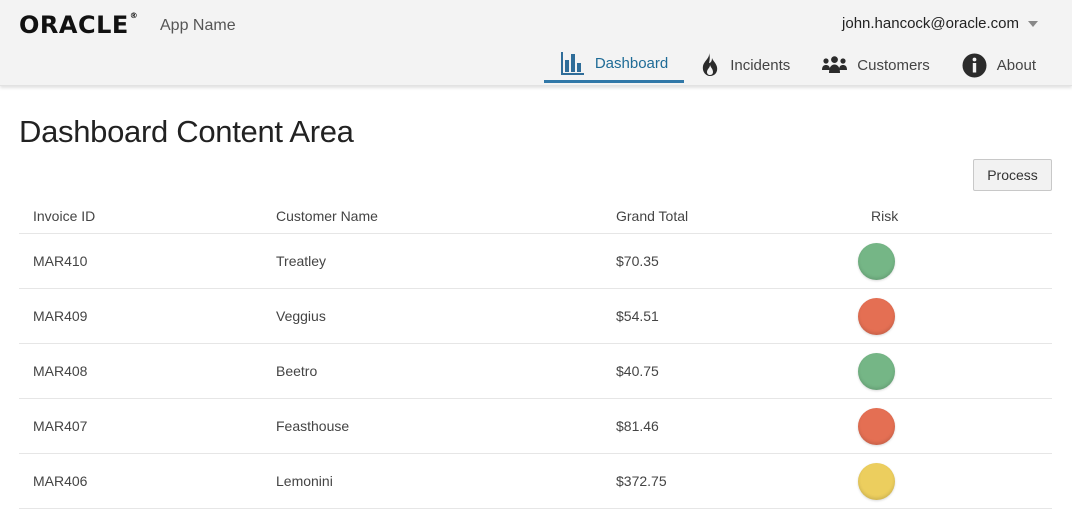  What do you see at coordinates (74, 25) in the screenshot?
I see `logo-text: ORACLE` at bounding box center [74, 25].